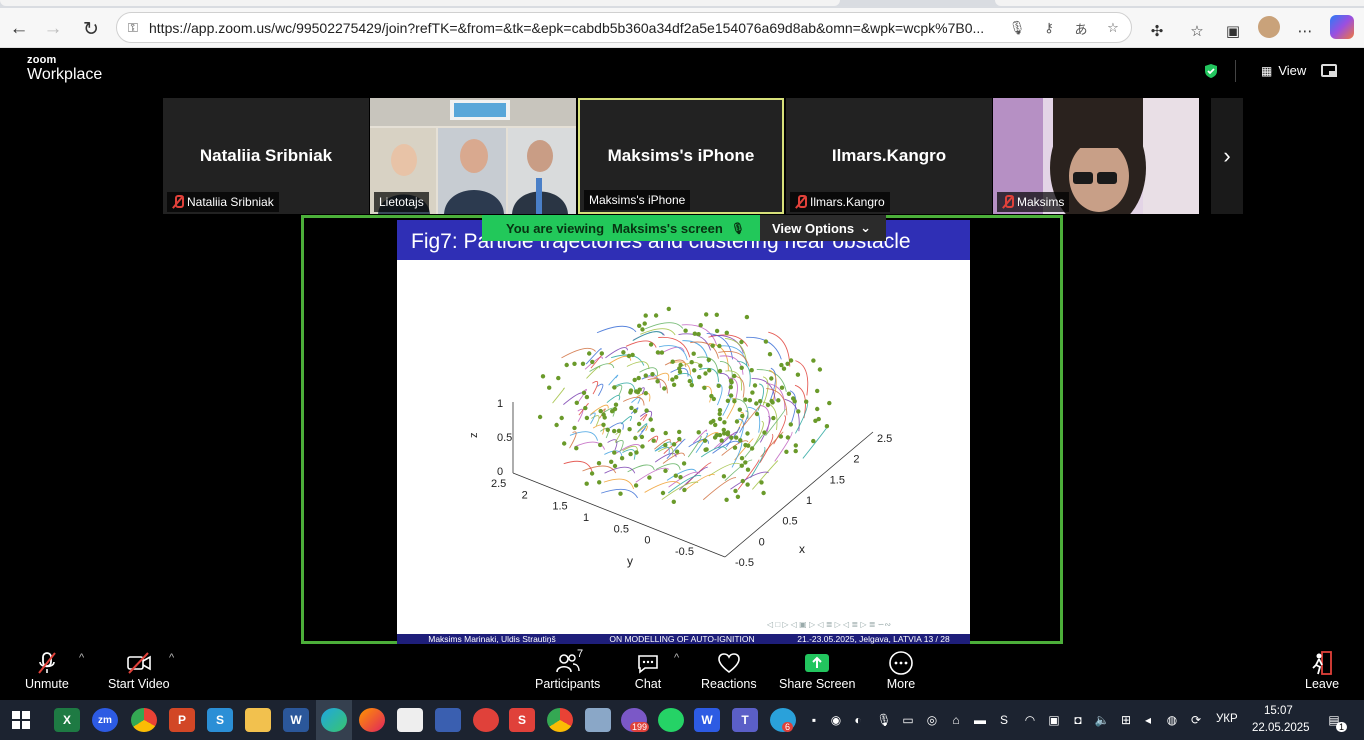  What do you see at coordinates (1102, 720) in the screenshot?
I see `tray-volume-icon: 🔈` at bounding box center [1102, 720].